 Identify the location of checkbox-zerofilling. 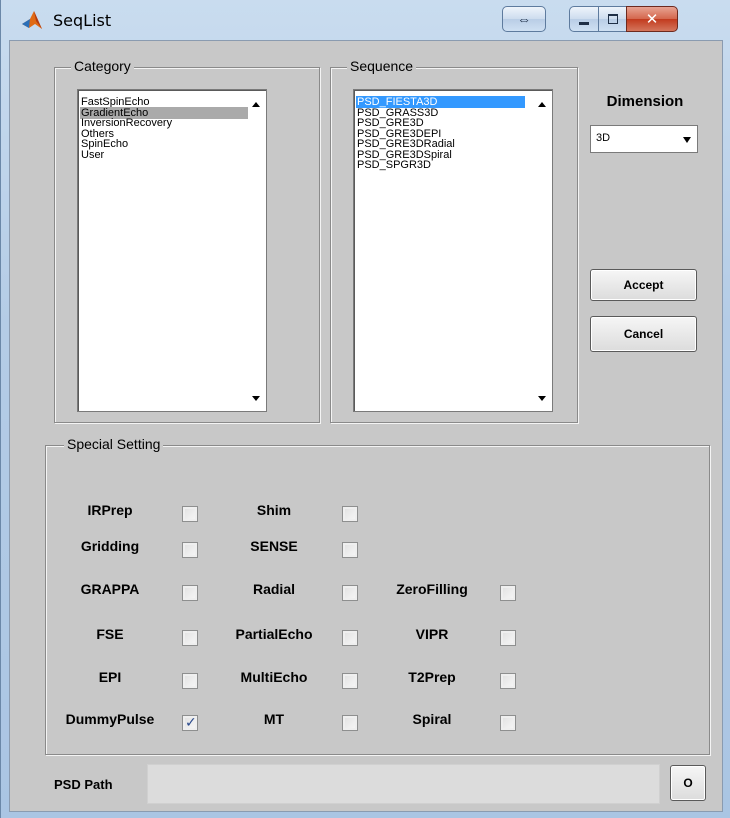
(508, 593).